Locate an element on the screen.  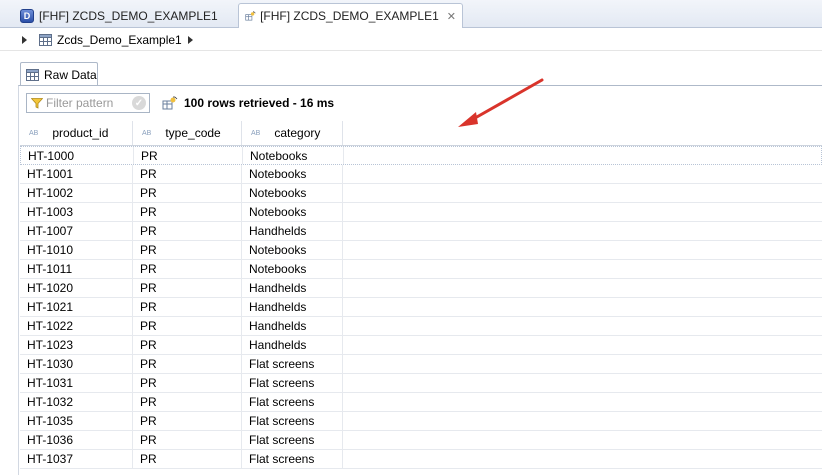
table-cell: HT-1021 is located at coordinates (76, 307).